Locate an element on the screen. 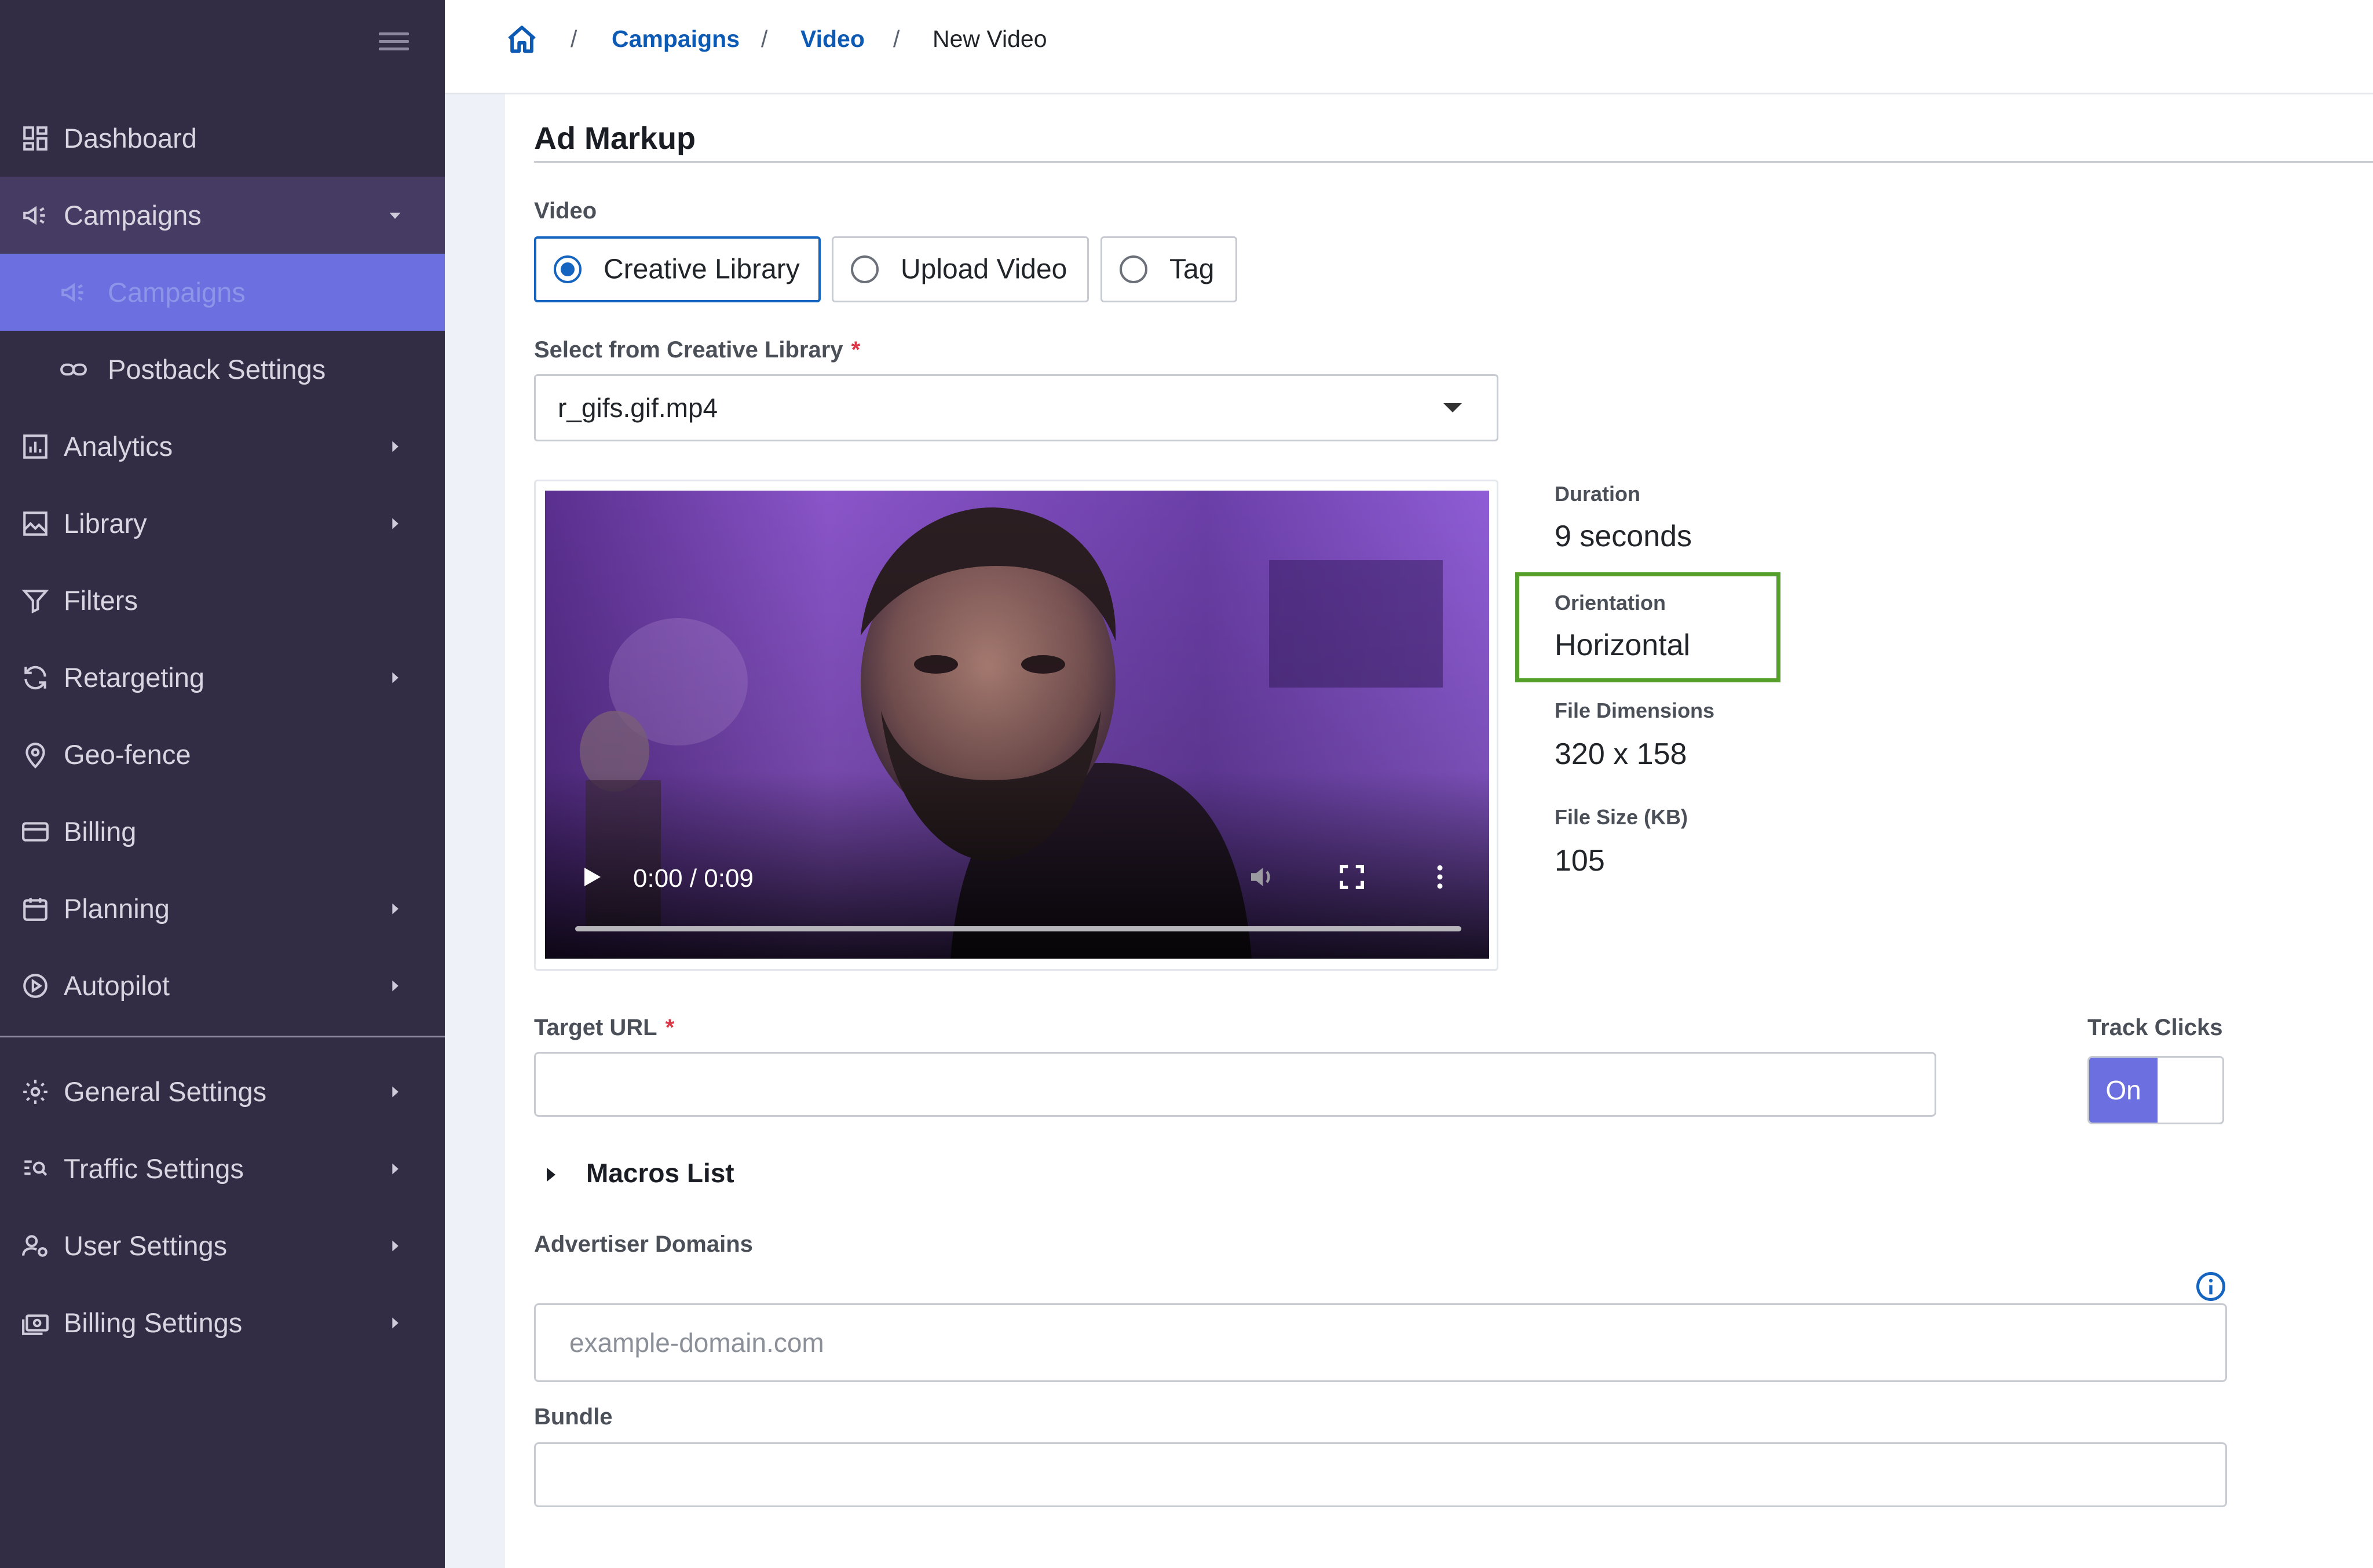 The height and width of the screenshot is (1568, 2373). video-preview-frame: 0:00 / 0:09 is located at coordinates (1016, 726).